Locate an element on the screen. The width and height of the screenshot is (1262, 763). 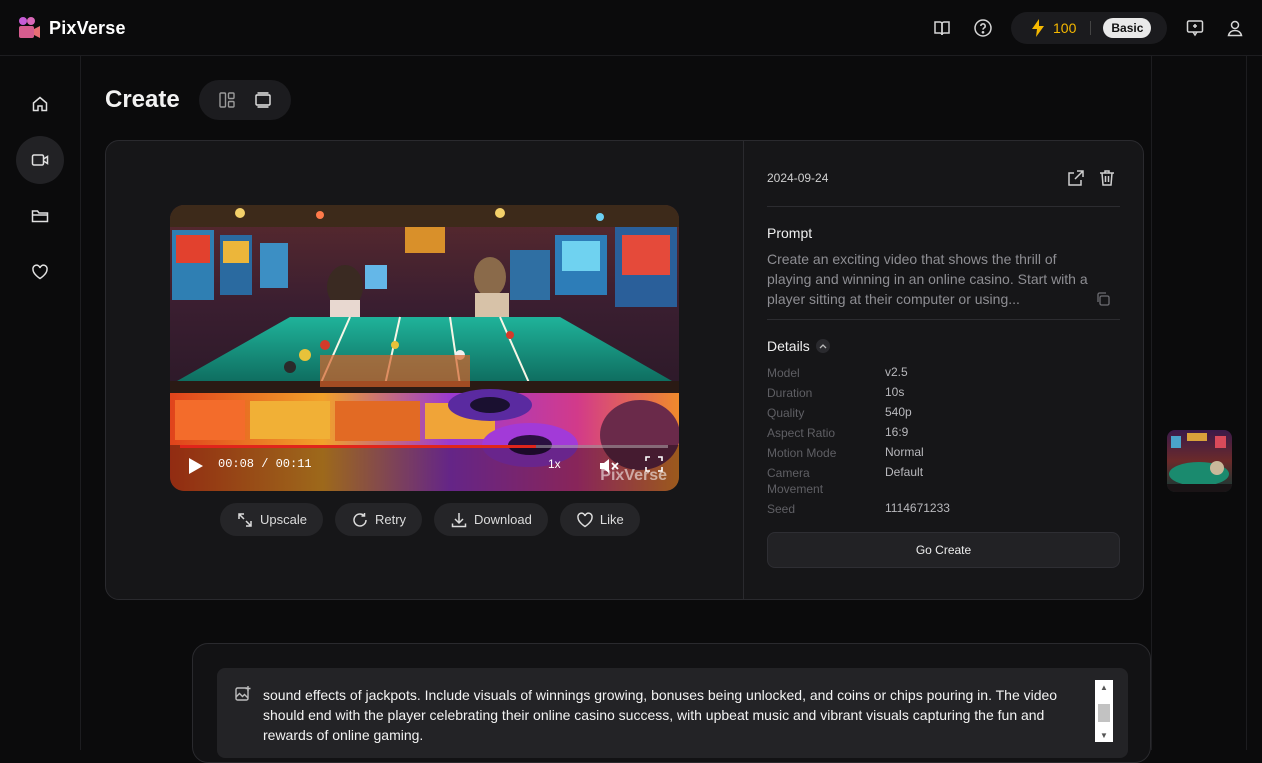
help-icon is located at coordinates (983, 28).